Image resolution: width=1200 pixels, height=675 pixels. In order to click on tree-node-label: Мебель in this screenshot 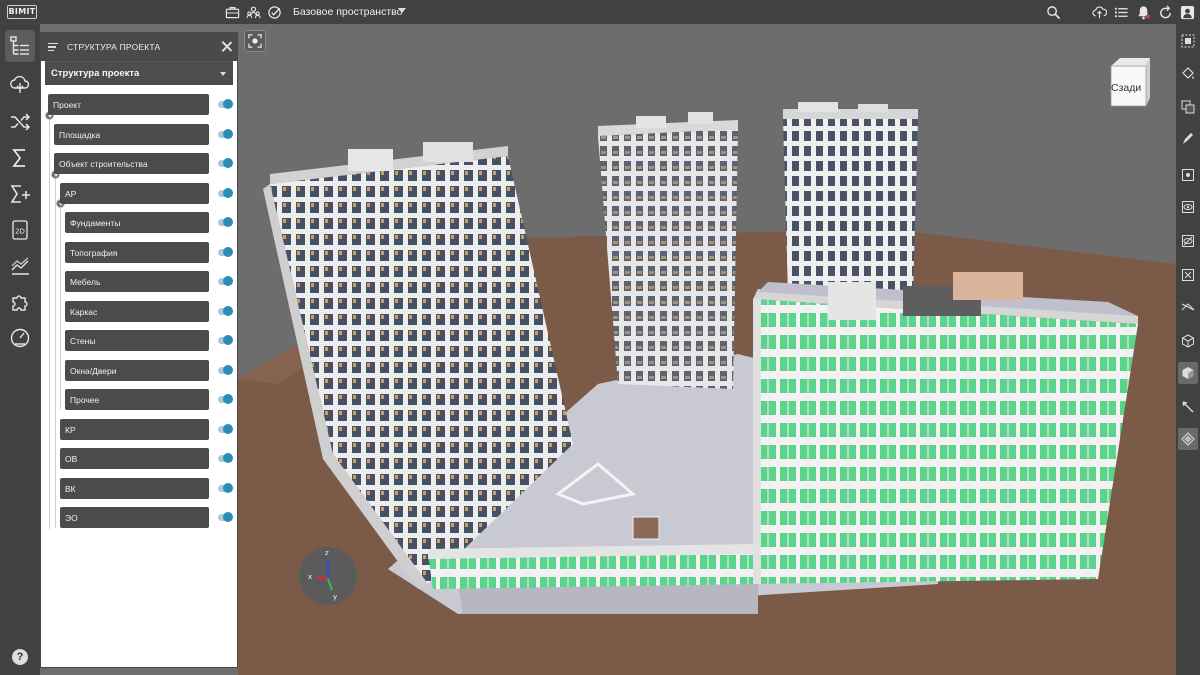, I will do `click(85, 281)`.